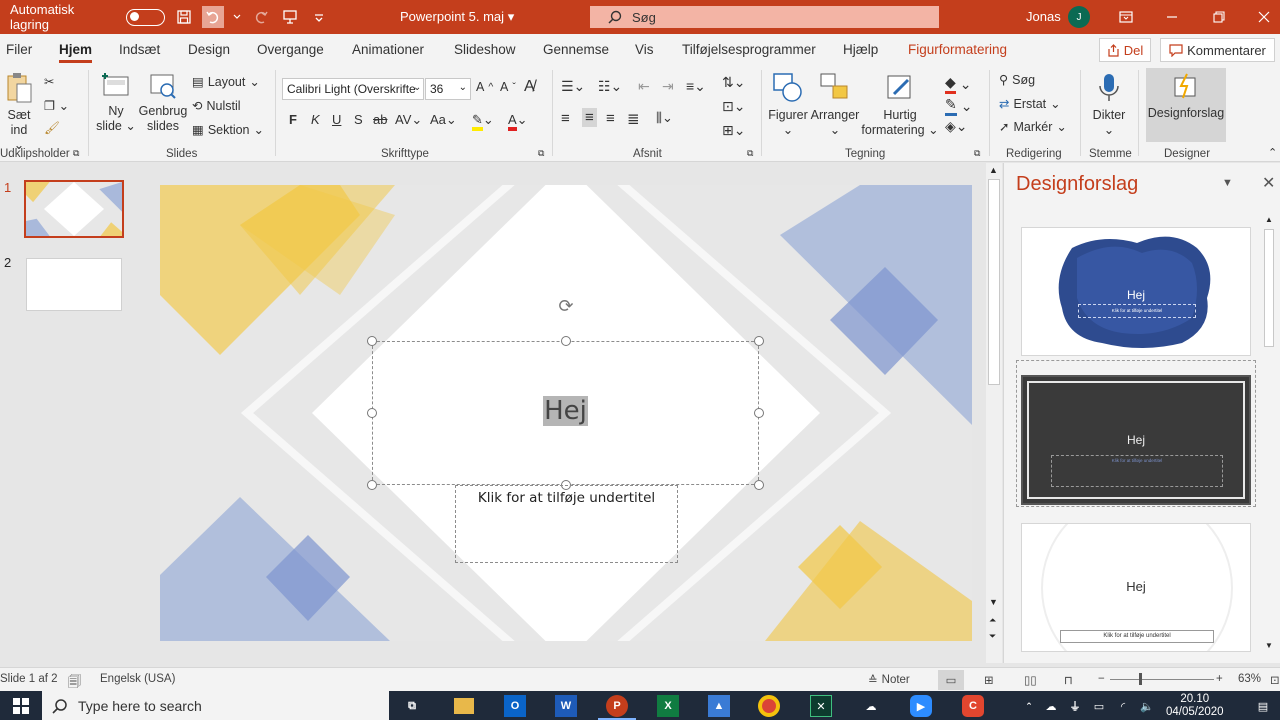 This screenshot has width=1280, height=720. I want to click on app-icon: C, so click(973, 706).